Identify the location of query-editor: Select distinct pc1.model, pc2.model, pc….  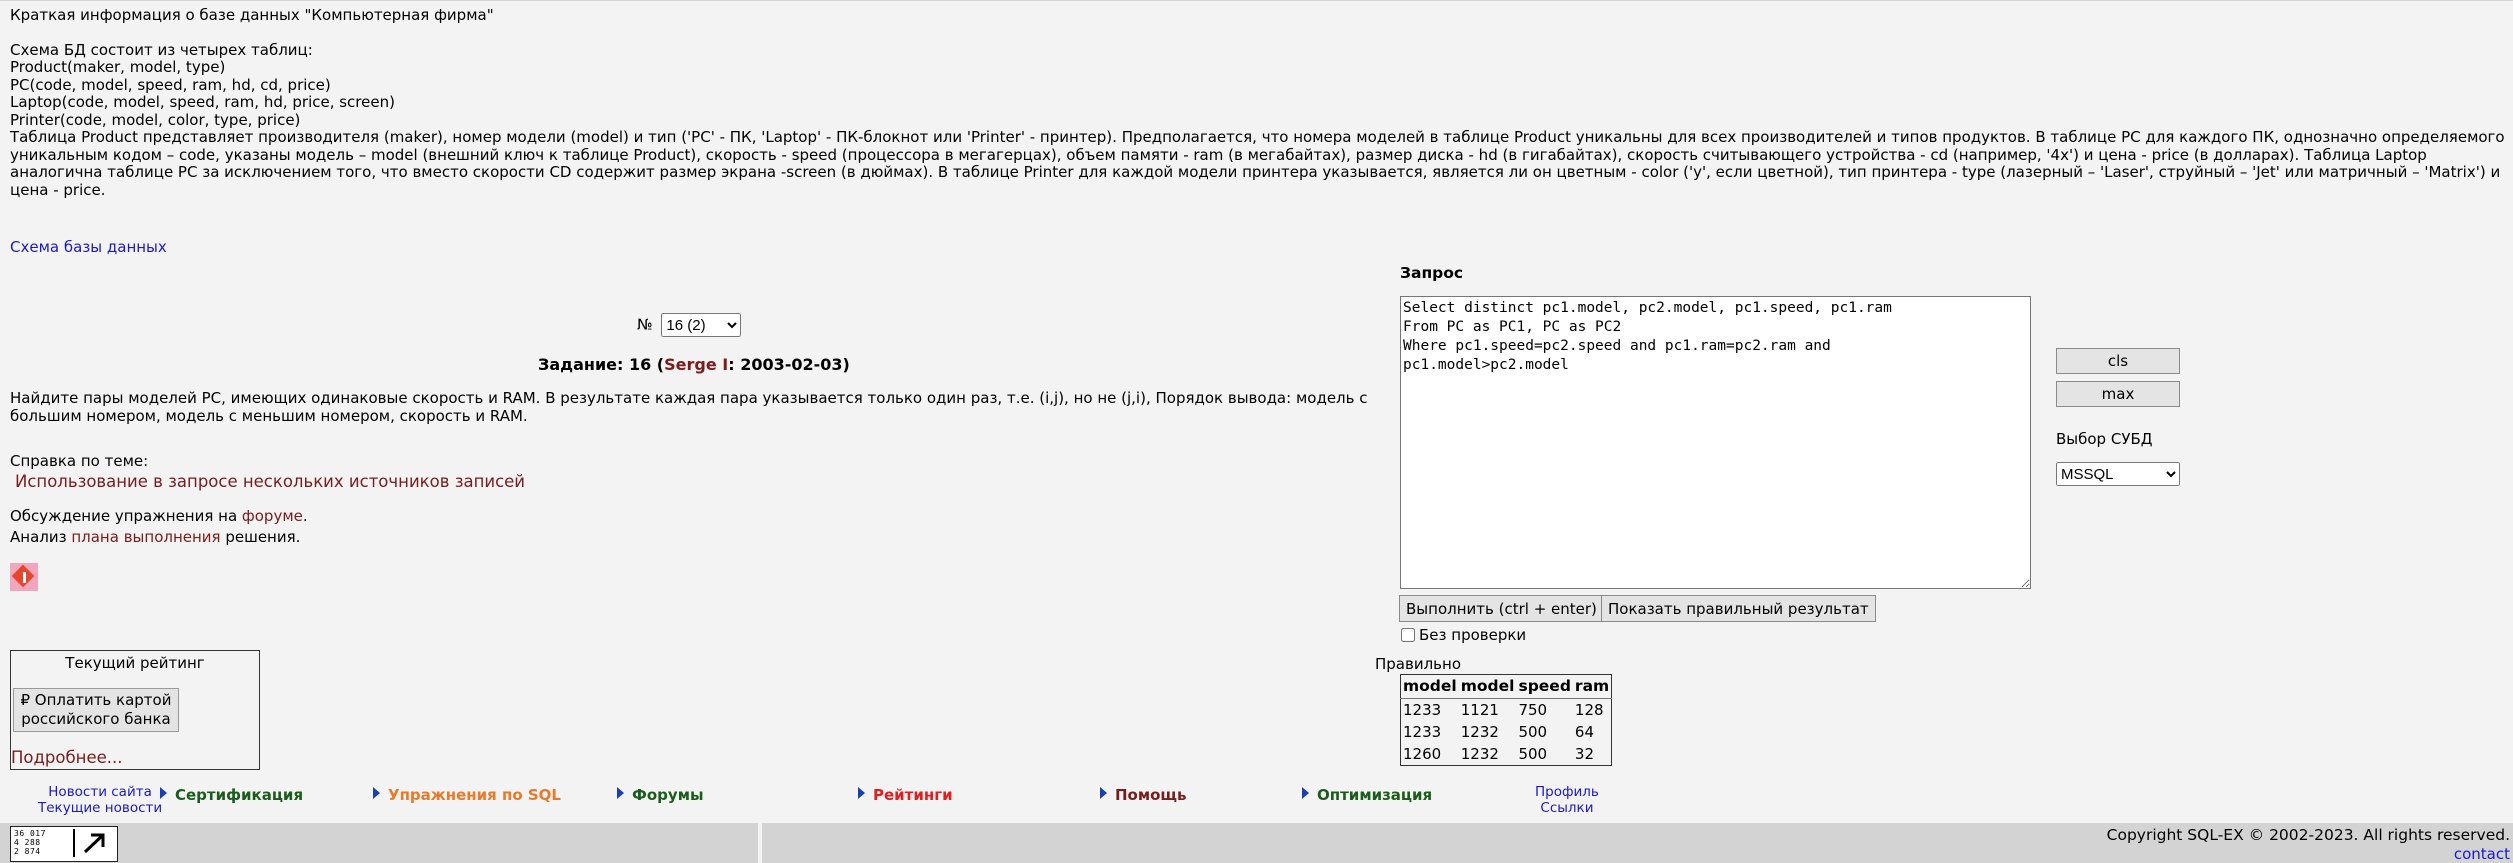
(1715, 442).